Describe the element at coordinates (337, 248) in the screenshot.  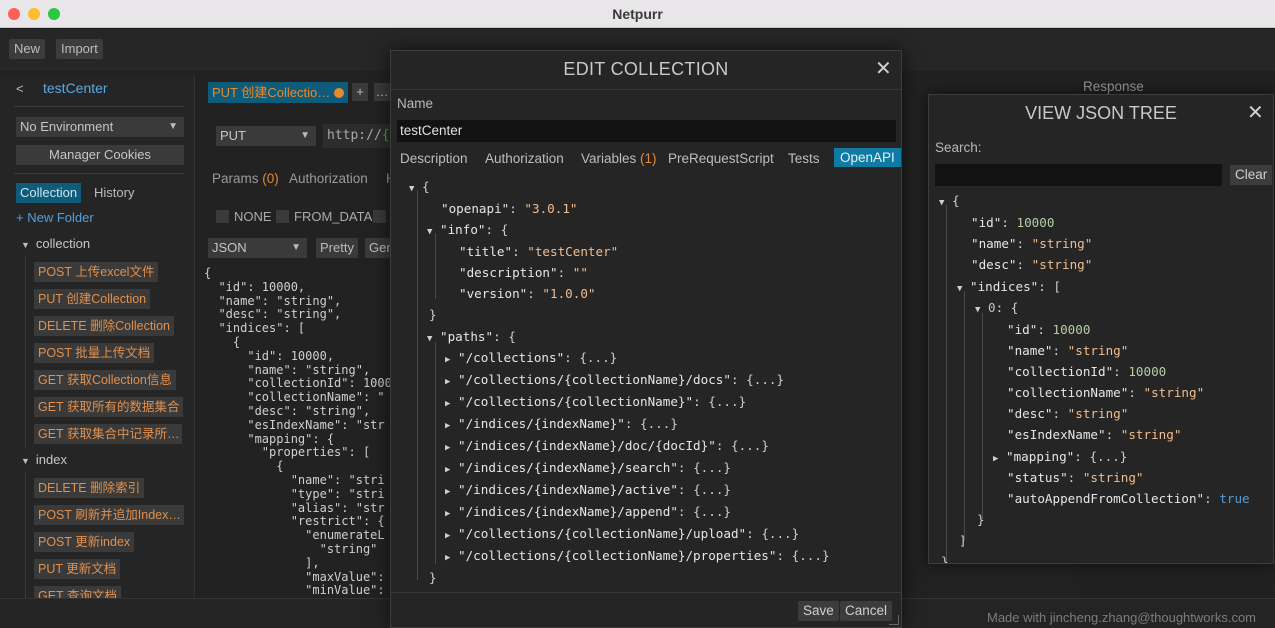
I see `pretty-button: Pretty` at that location.